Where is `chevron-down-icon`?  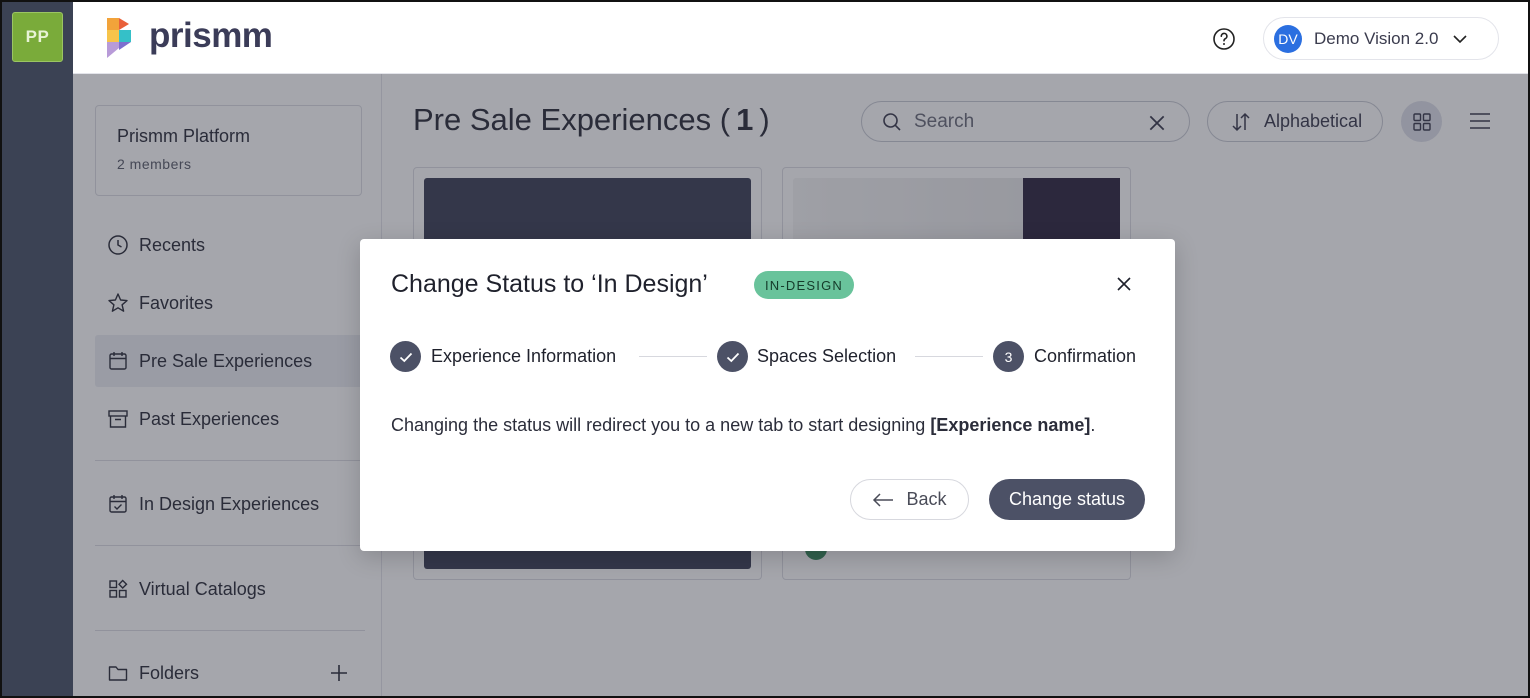
chevron-down-icon is located at coordinates (1460, 38).